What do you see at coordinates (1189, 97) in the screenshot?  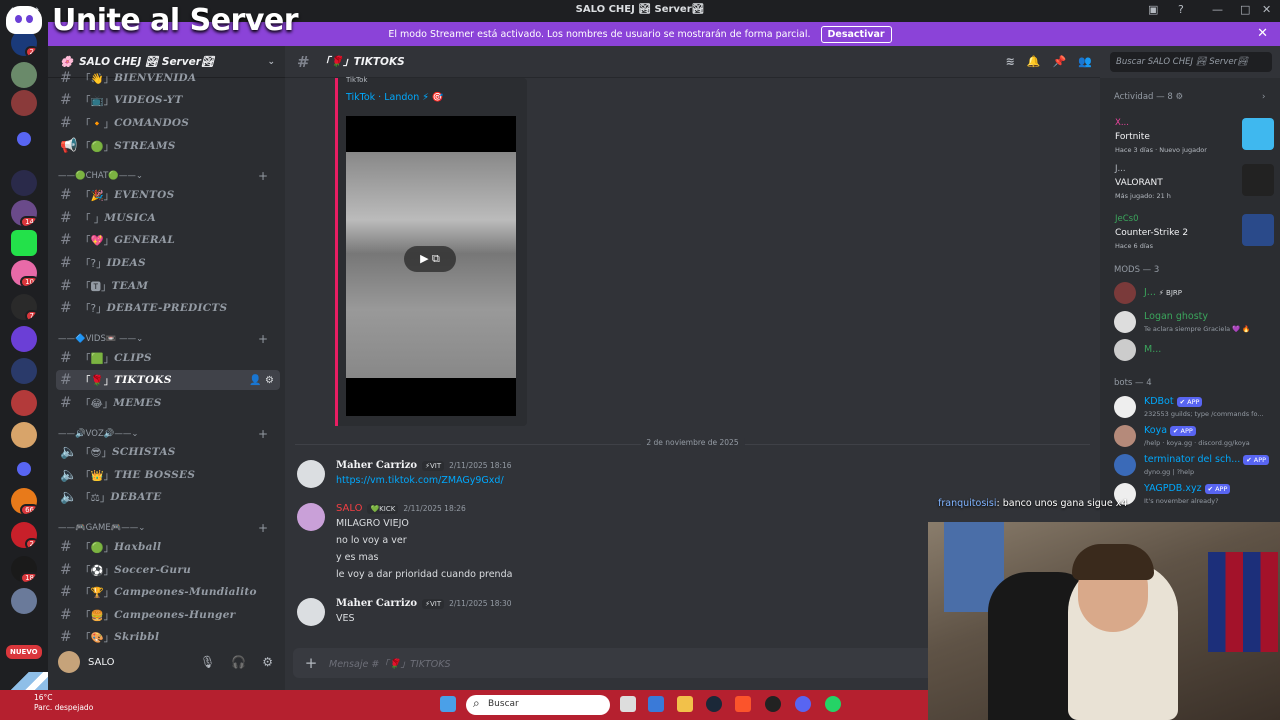 I see `activity-header: Actividad — 8 ⚙ ›` at bounding box center [1189, 97].